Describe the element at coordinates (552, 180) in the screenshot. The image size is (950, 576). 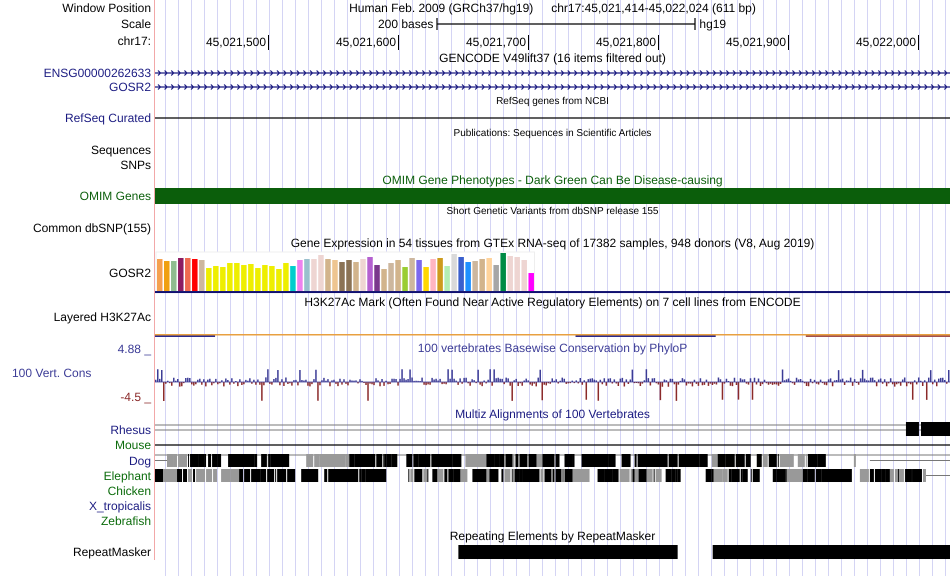
I see `track-title: OMIM Gene Phenotypes - Dark Green Can Be Disease-causing` at that location.